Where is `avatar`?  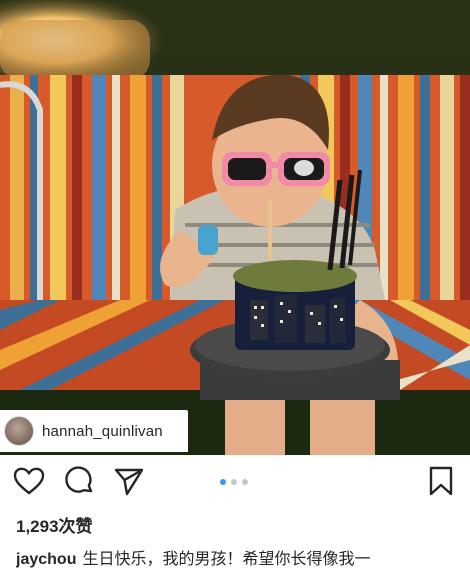 avatar is located at coordinates (19, 431).